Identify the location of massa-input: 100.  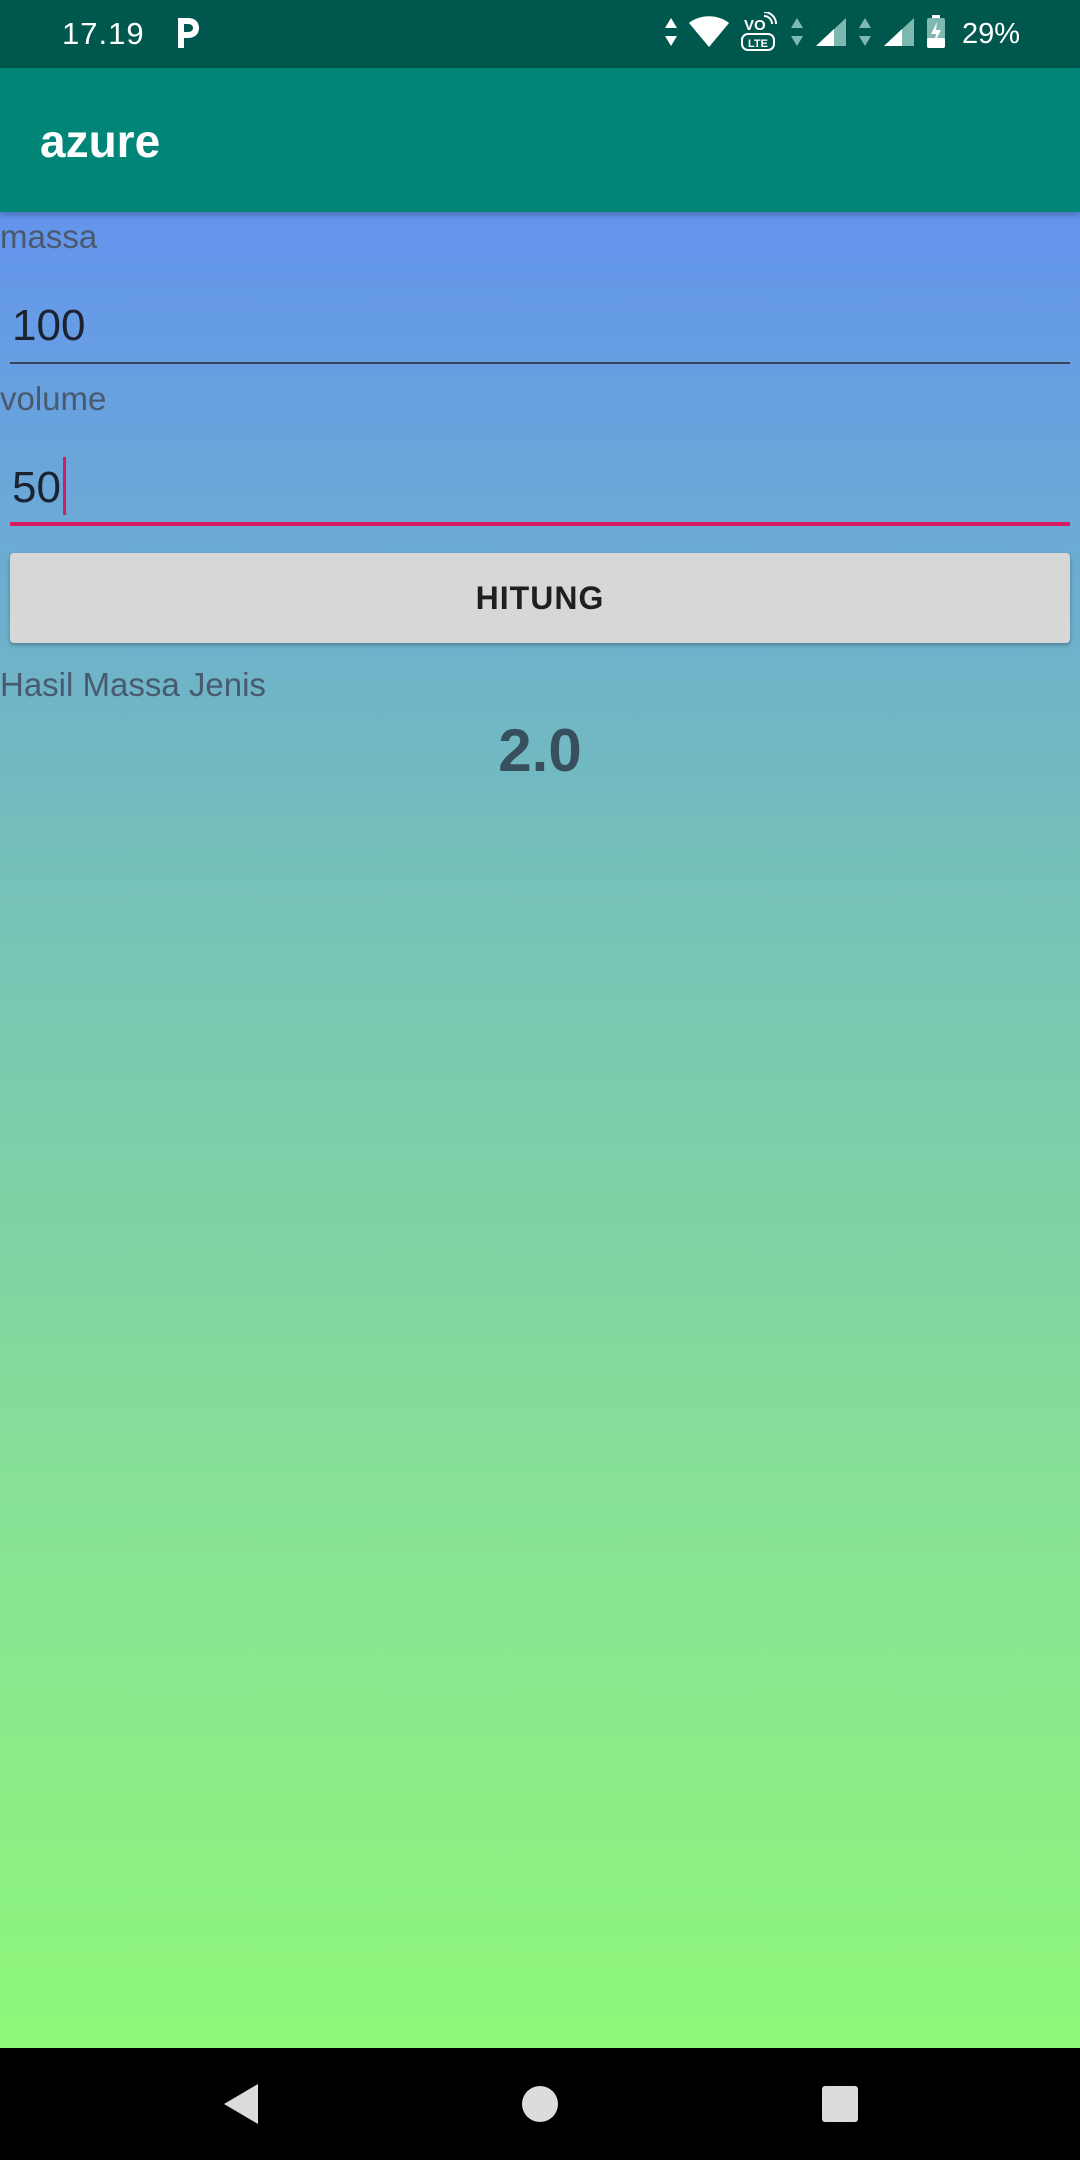
(540, 328).